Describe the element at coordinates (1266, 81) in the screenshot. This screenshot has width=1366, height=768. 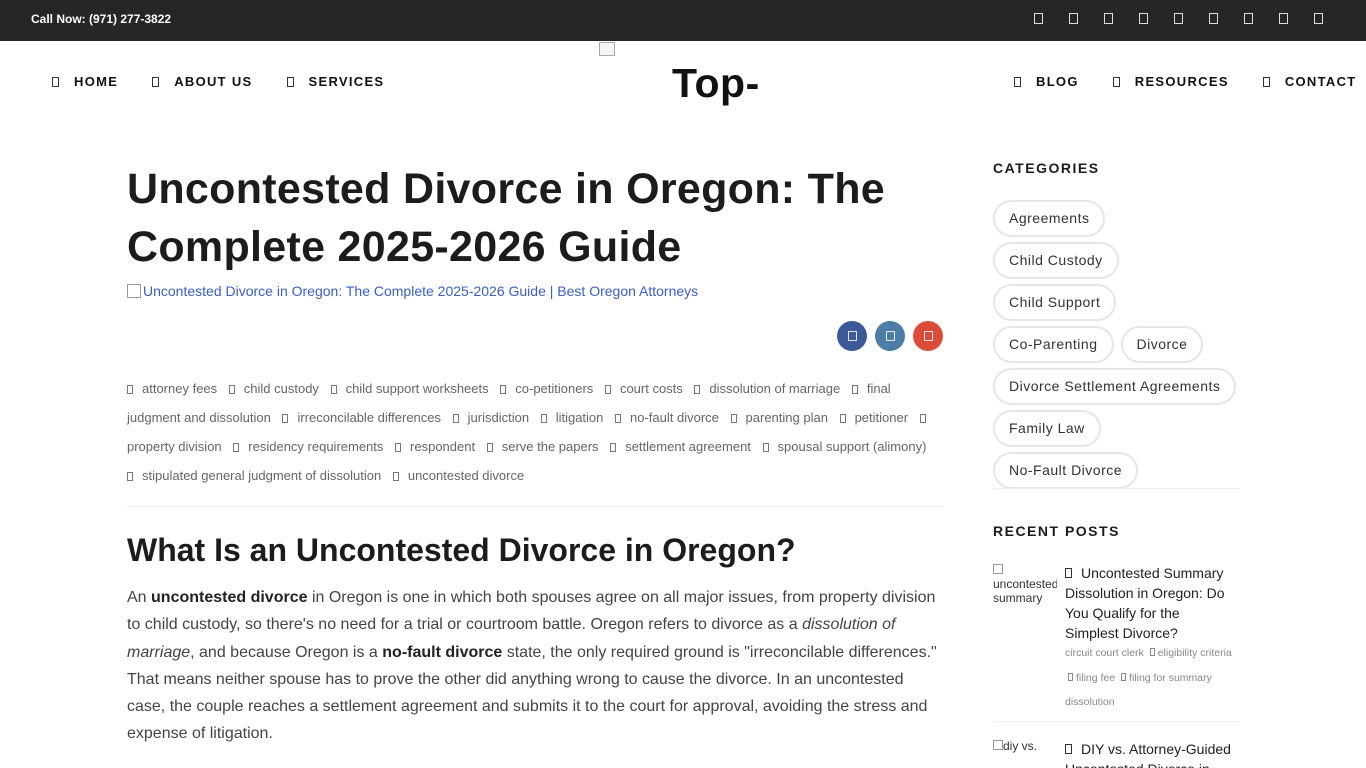
I see `envelope-icon` at that location.